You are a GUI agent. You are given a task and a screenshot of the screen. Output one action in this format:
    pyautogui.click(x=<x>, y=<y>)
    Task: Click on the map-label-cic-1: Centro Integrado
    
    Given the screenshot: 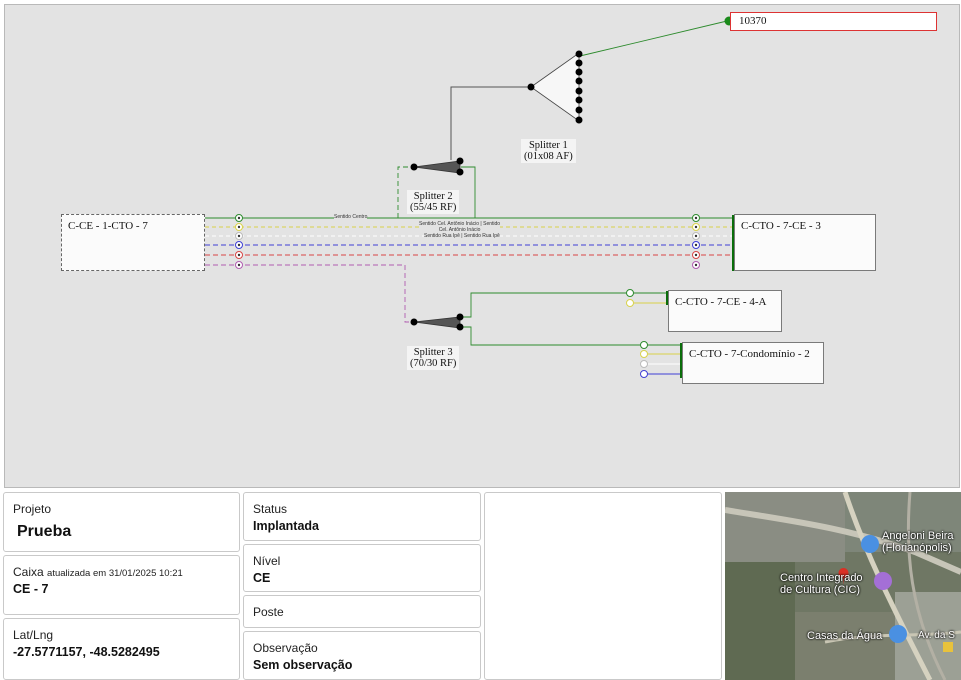 What is the action you would take?
    pyautogui.click(x=821, y=578)
    